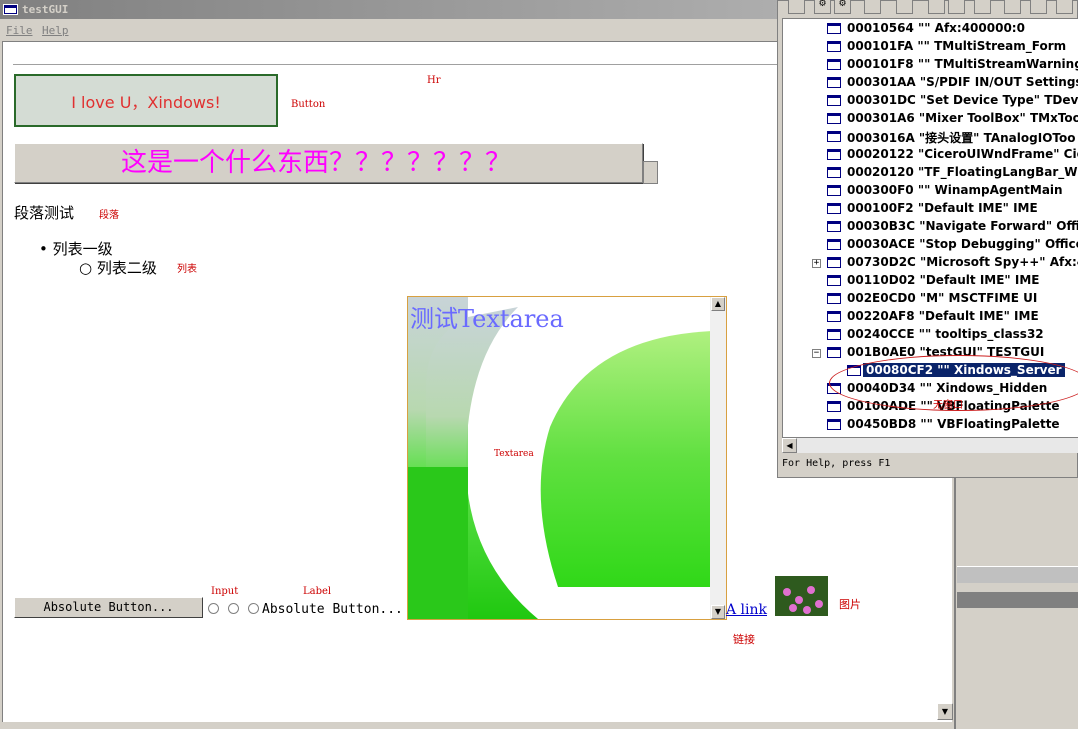 Image resolution: width=1078 pixels, height=729 pixels. Describe the element at coordinates (187, 269) in the screenshot. I see `list-label: 列表` at that location.